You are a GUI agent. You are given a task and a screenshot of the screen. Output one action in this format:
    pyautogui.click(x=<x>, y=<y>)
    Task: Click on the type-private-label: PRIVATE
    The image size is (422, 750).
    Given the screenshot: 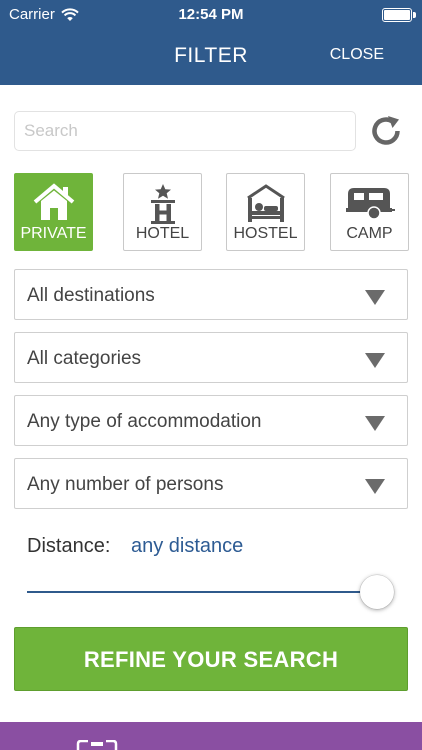 What is the action you would take?
    pyautogui.click(x=53, y=233)
    